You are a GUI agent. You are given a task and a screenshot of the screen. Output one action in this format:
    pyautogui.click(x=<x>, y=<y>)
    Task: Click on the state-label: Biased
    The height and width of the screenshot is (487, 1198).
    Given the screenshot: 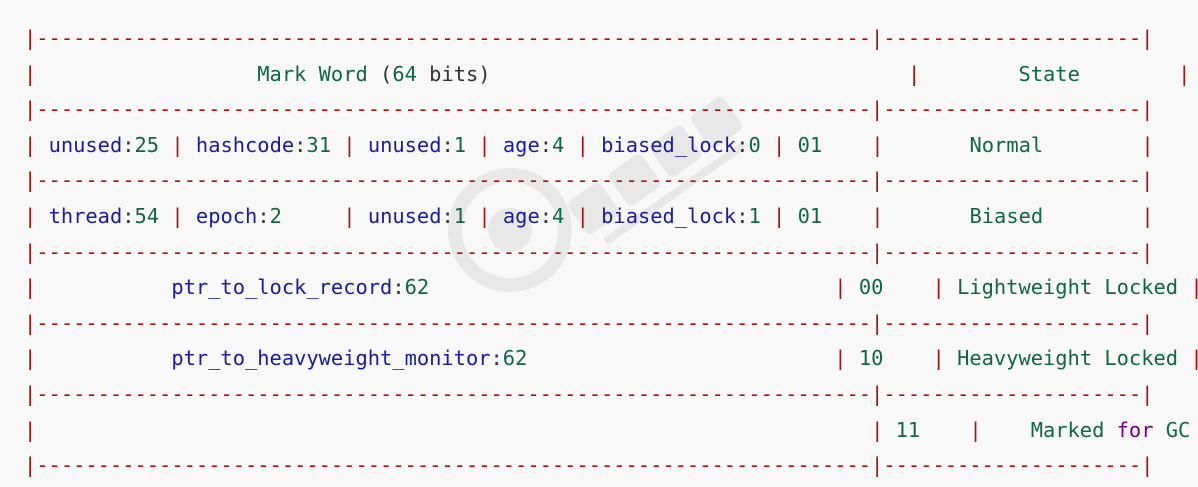 What is the action you would take?
    pyautogui.click(x=1006, y=215)
    